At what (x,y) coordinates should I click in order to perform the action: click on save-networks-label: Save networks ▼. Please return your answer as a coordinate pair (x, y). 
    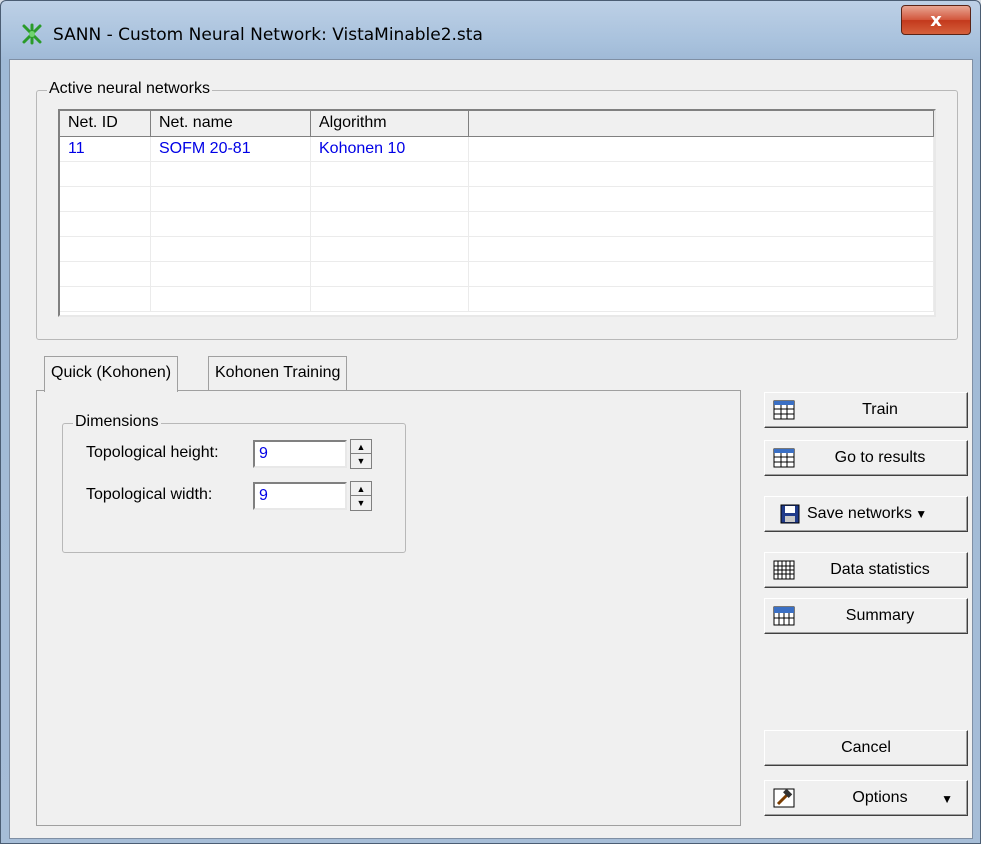
    Looking at the image, I should click on (883, 514).